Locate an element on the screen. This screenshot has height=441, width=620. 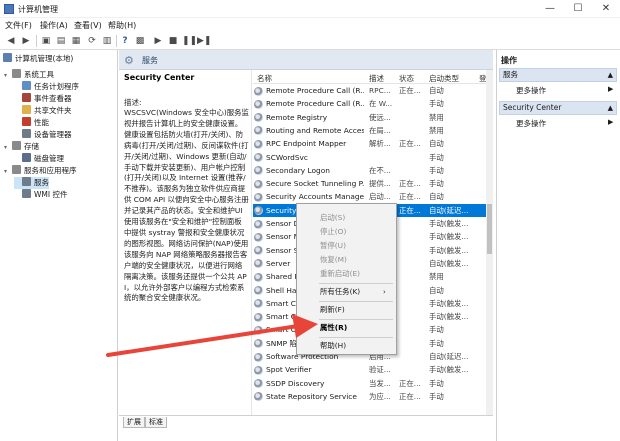
tree-item: 磁盘管理 is located at coordinates (39, 159).